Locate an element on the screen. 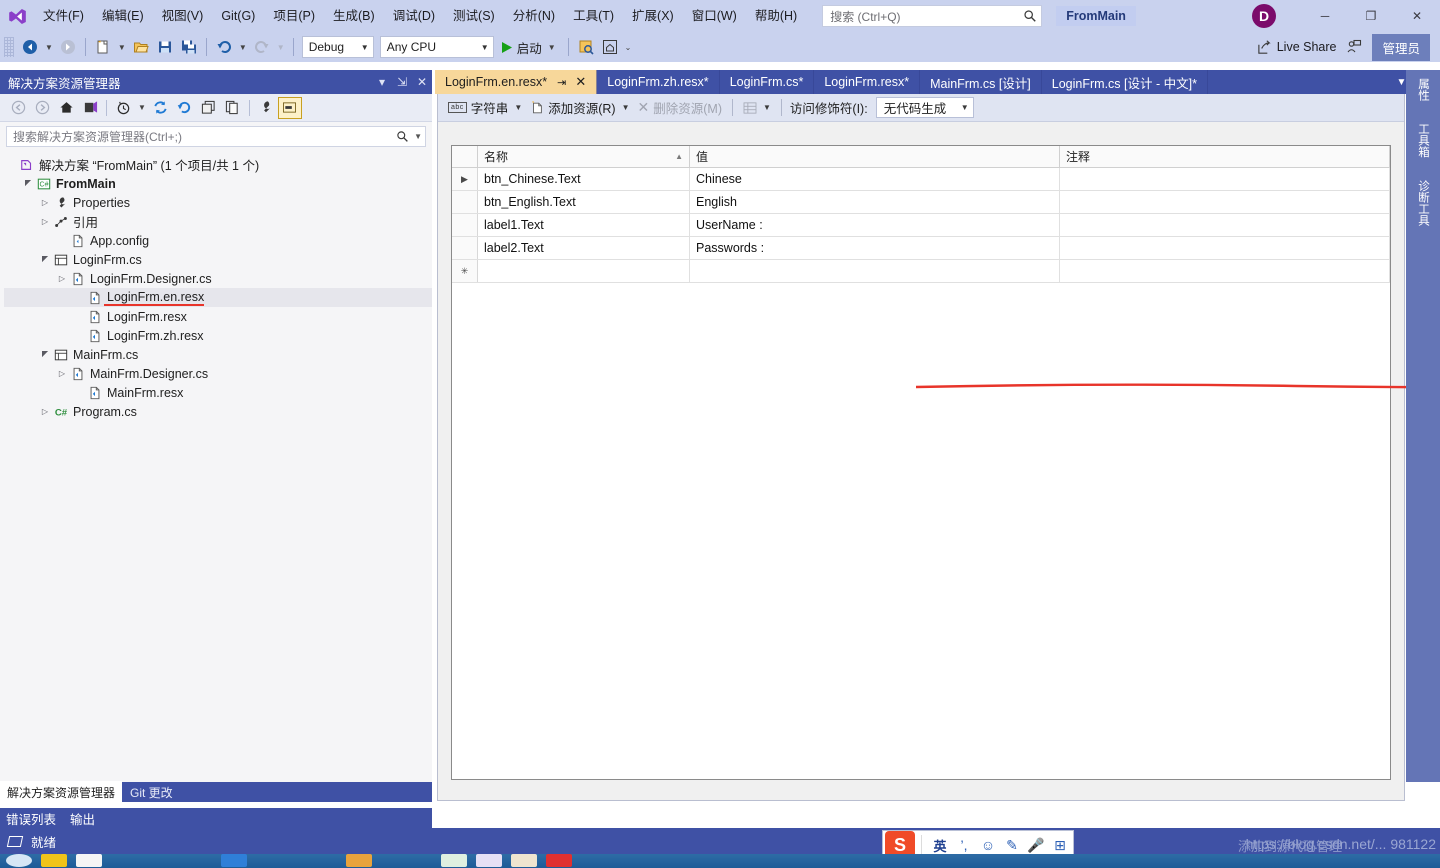 The height and width of the screenshot is (868, 1440). editor-tab-mainfrm-cs-design: MainFrm.cs [设计] is located at coordinates (981, 82).